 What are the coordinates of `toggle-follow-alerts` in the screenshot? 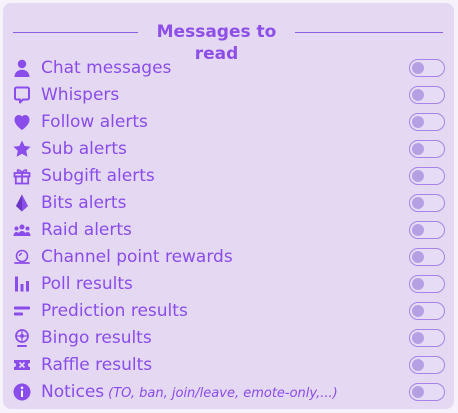 It's located at (427, 122).